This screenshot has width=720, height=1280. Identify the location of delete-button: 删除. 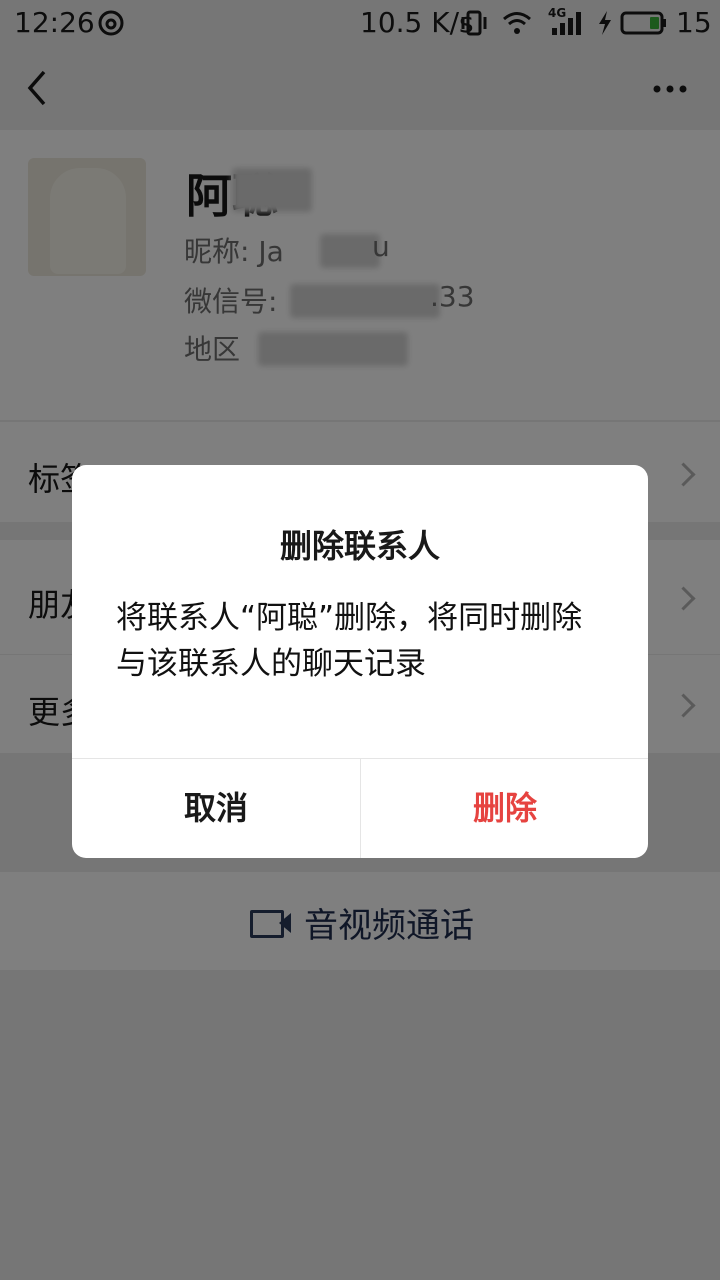
(504, 808).